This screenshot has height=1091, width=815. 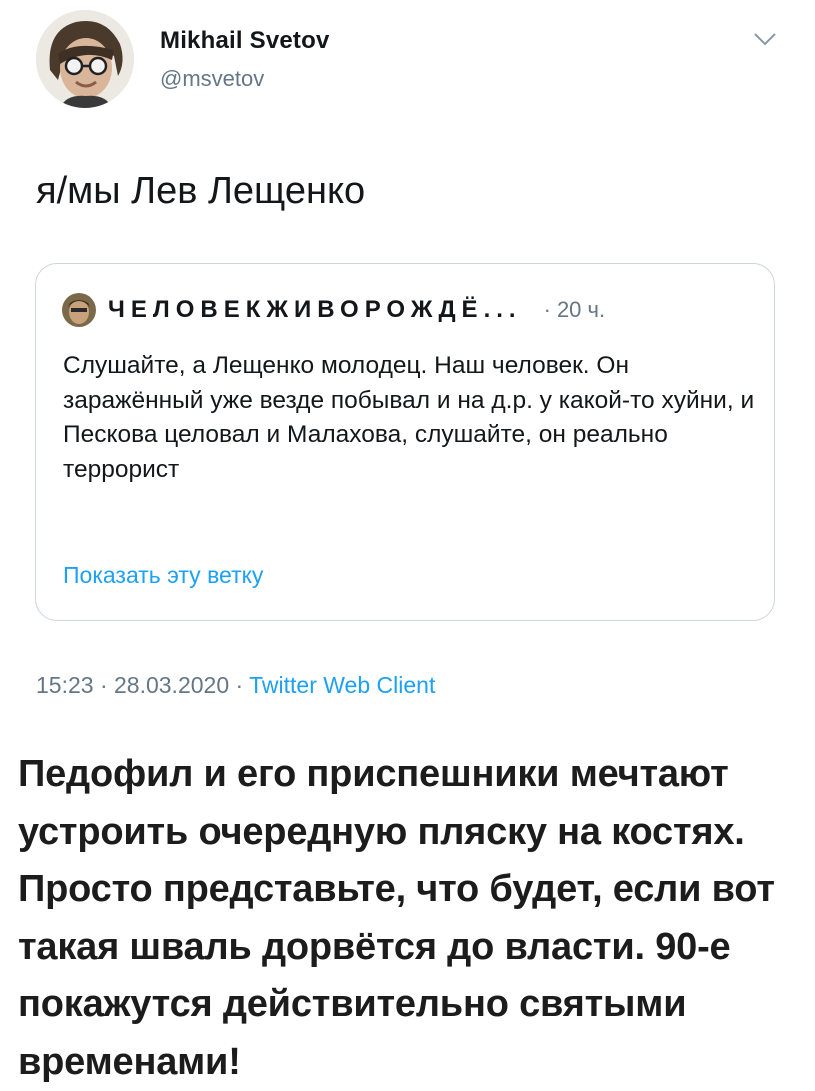 I want to click on author-avatar, so click(x=85, y=59).